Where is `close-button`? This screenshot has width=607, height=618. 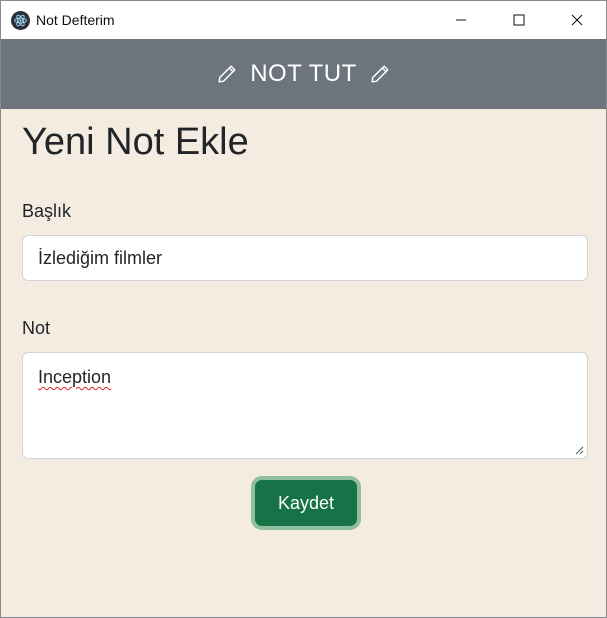
close-button is located at coordinates (577, 20).